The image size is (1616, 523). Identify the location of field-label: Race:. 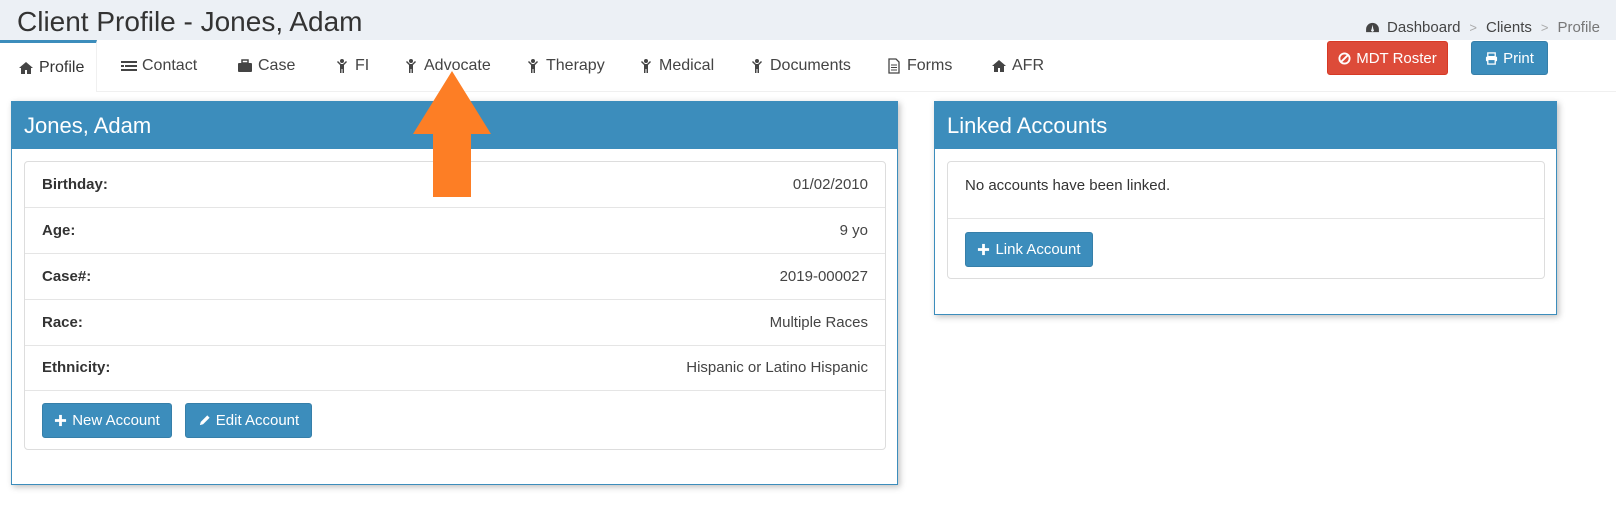
(62, 322).